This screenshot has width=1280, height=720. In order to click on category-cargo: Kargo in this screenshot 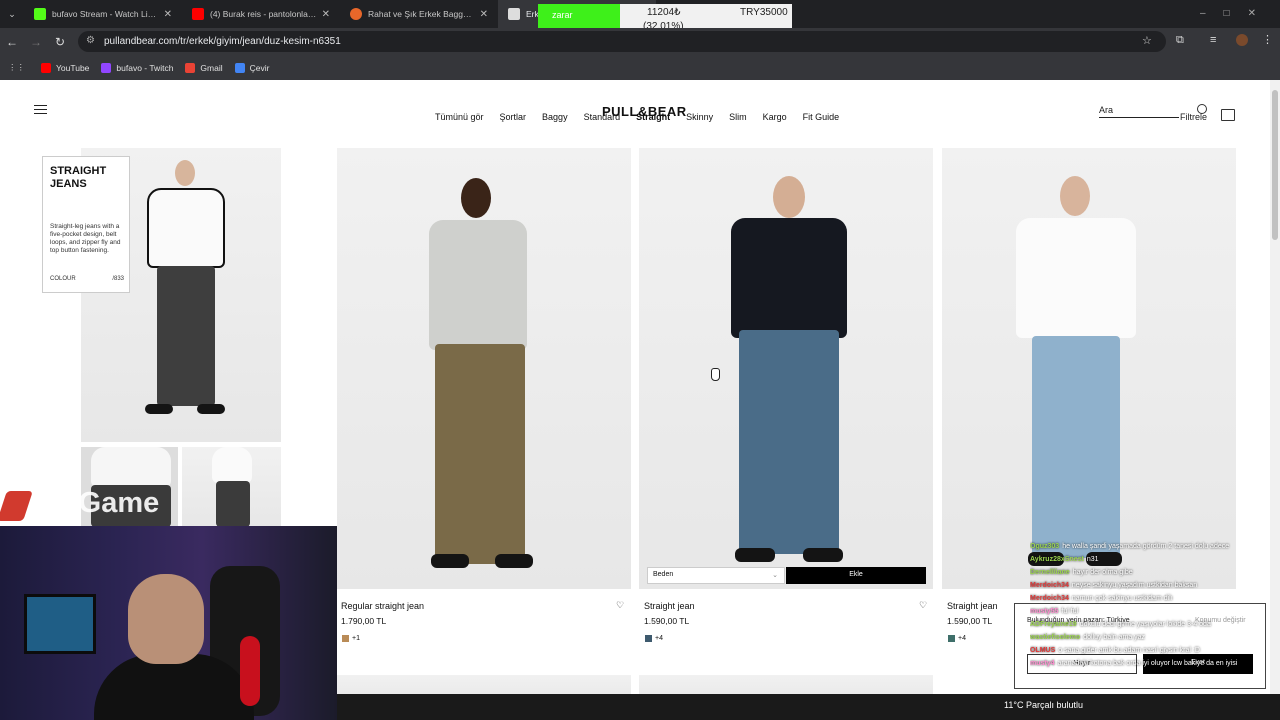, I will do `click(775, 117)`.